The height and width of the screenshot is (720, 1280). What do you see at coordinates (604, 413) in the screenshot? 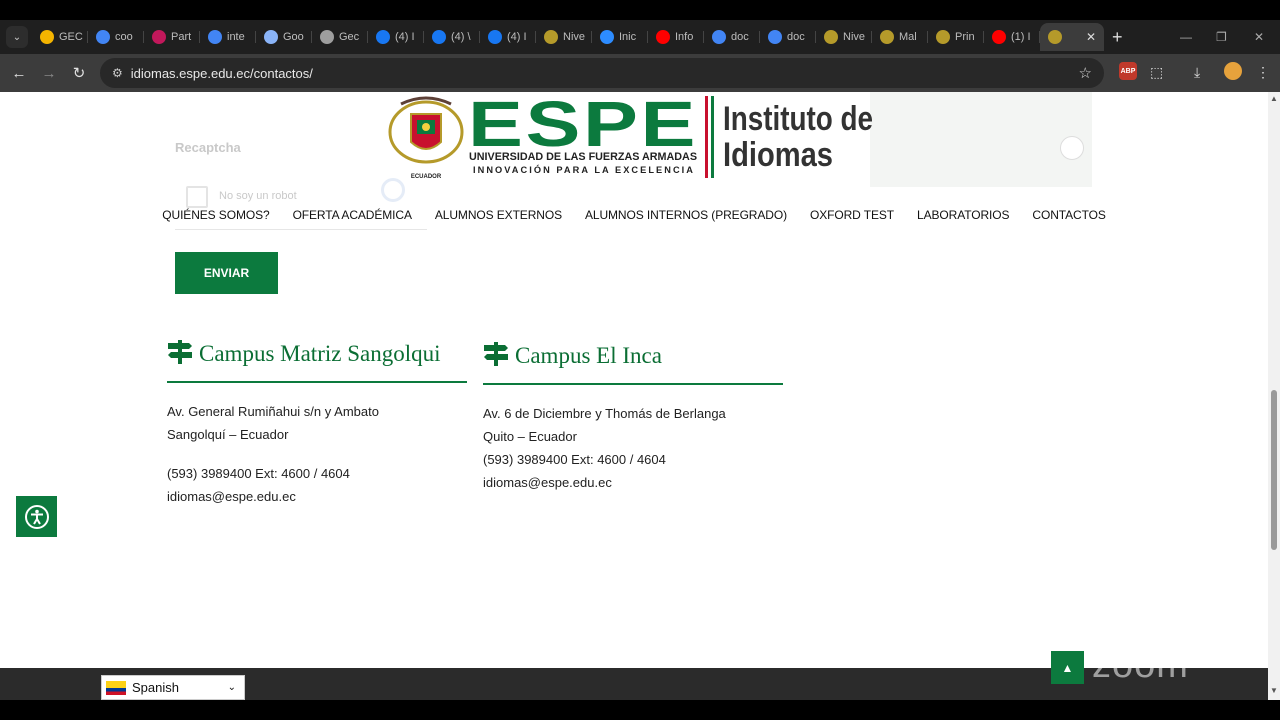
I see `campus-inca-address: Av. 6 de Diciembre y Thomás de Berlanga` at bounding box center [604, 413].